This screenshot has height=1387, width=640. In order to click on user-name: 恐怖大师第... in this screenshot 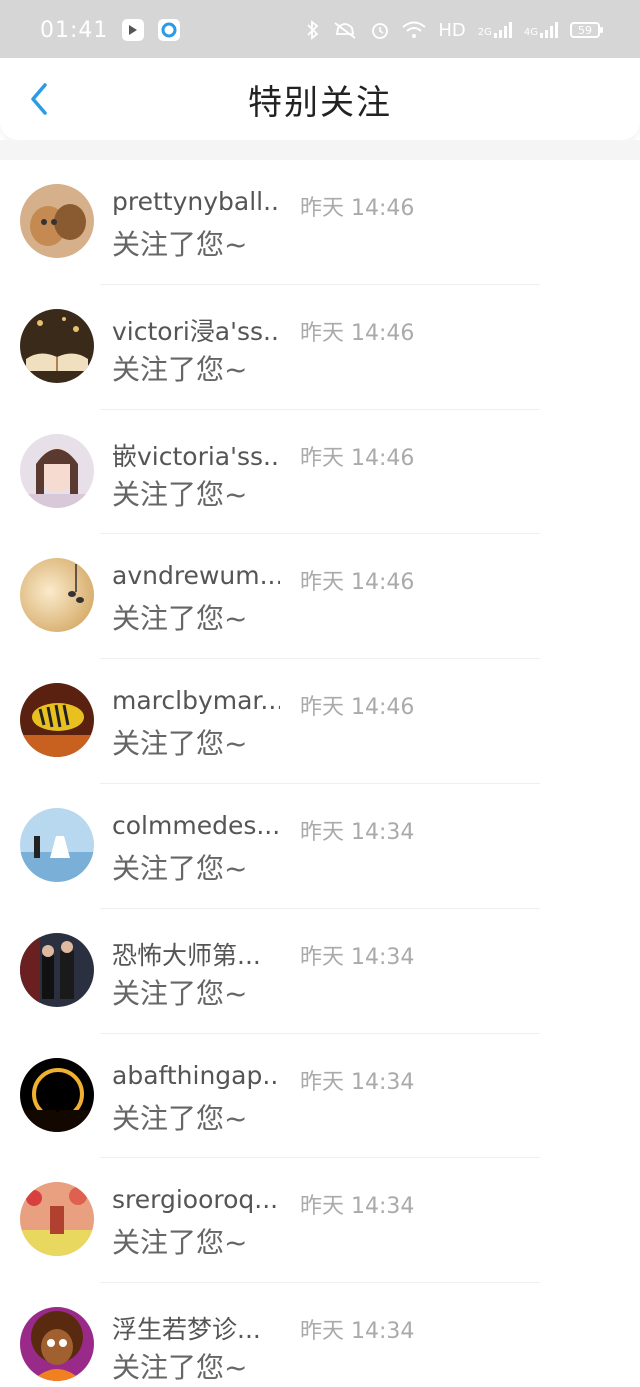, I will do `click(186, 955)`.